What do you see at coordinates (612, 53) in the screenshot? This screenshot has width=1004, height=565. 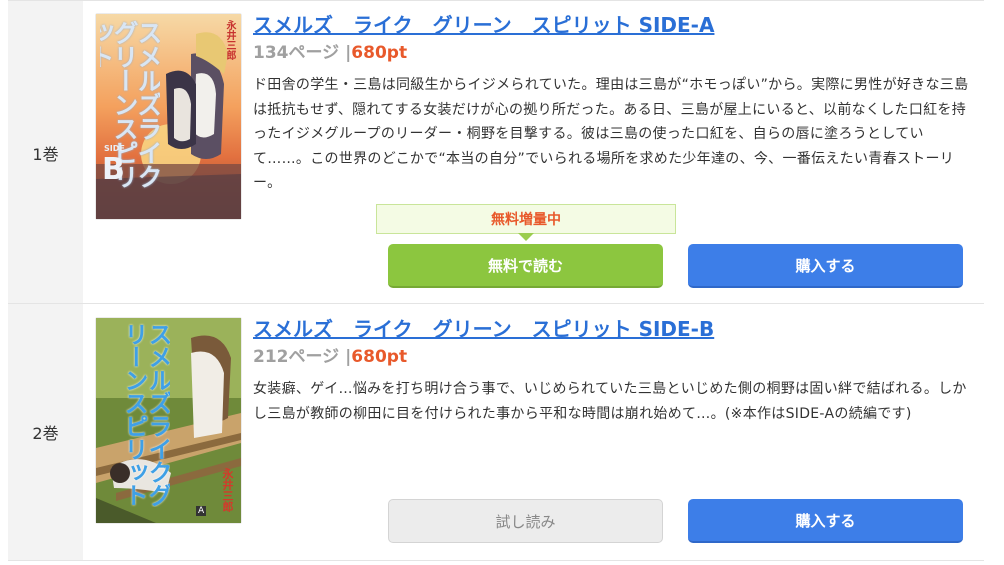 I see `volume-meta: 134ページ |680pt` at bounding box center [612, 53].